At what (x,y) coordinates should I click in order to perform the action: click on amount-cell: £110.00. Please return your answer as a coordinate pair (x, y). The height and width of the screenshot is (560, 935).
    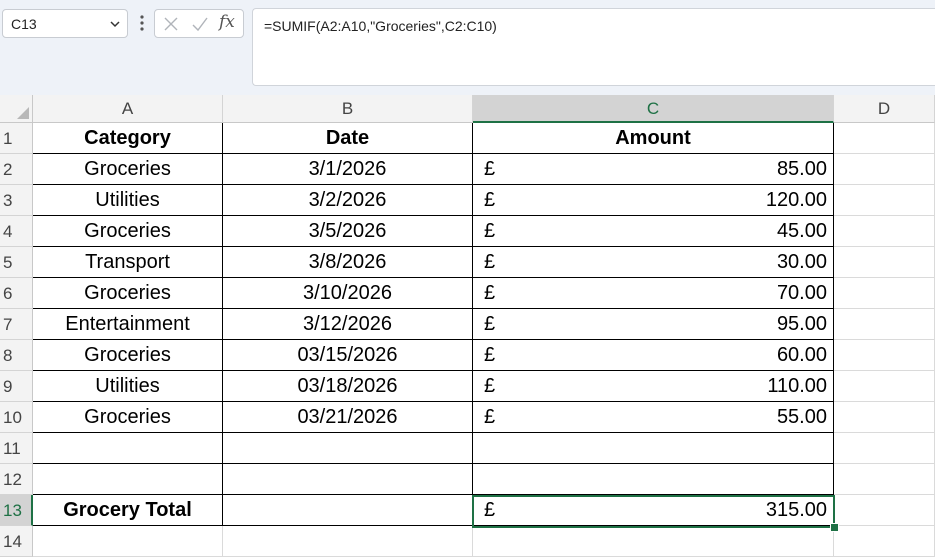
    Looking at the image, I should click on (653, 386).